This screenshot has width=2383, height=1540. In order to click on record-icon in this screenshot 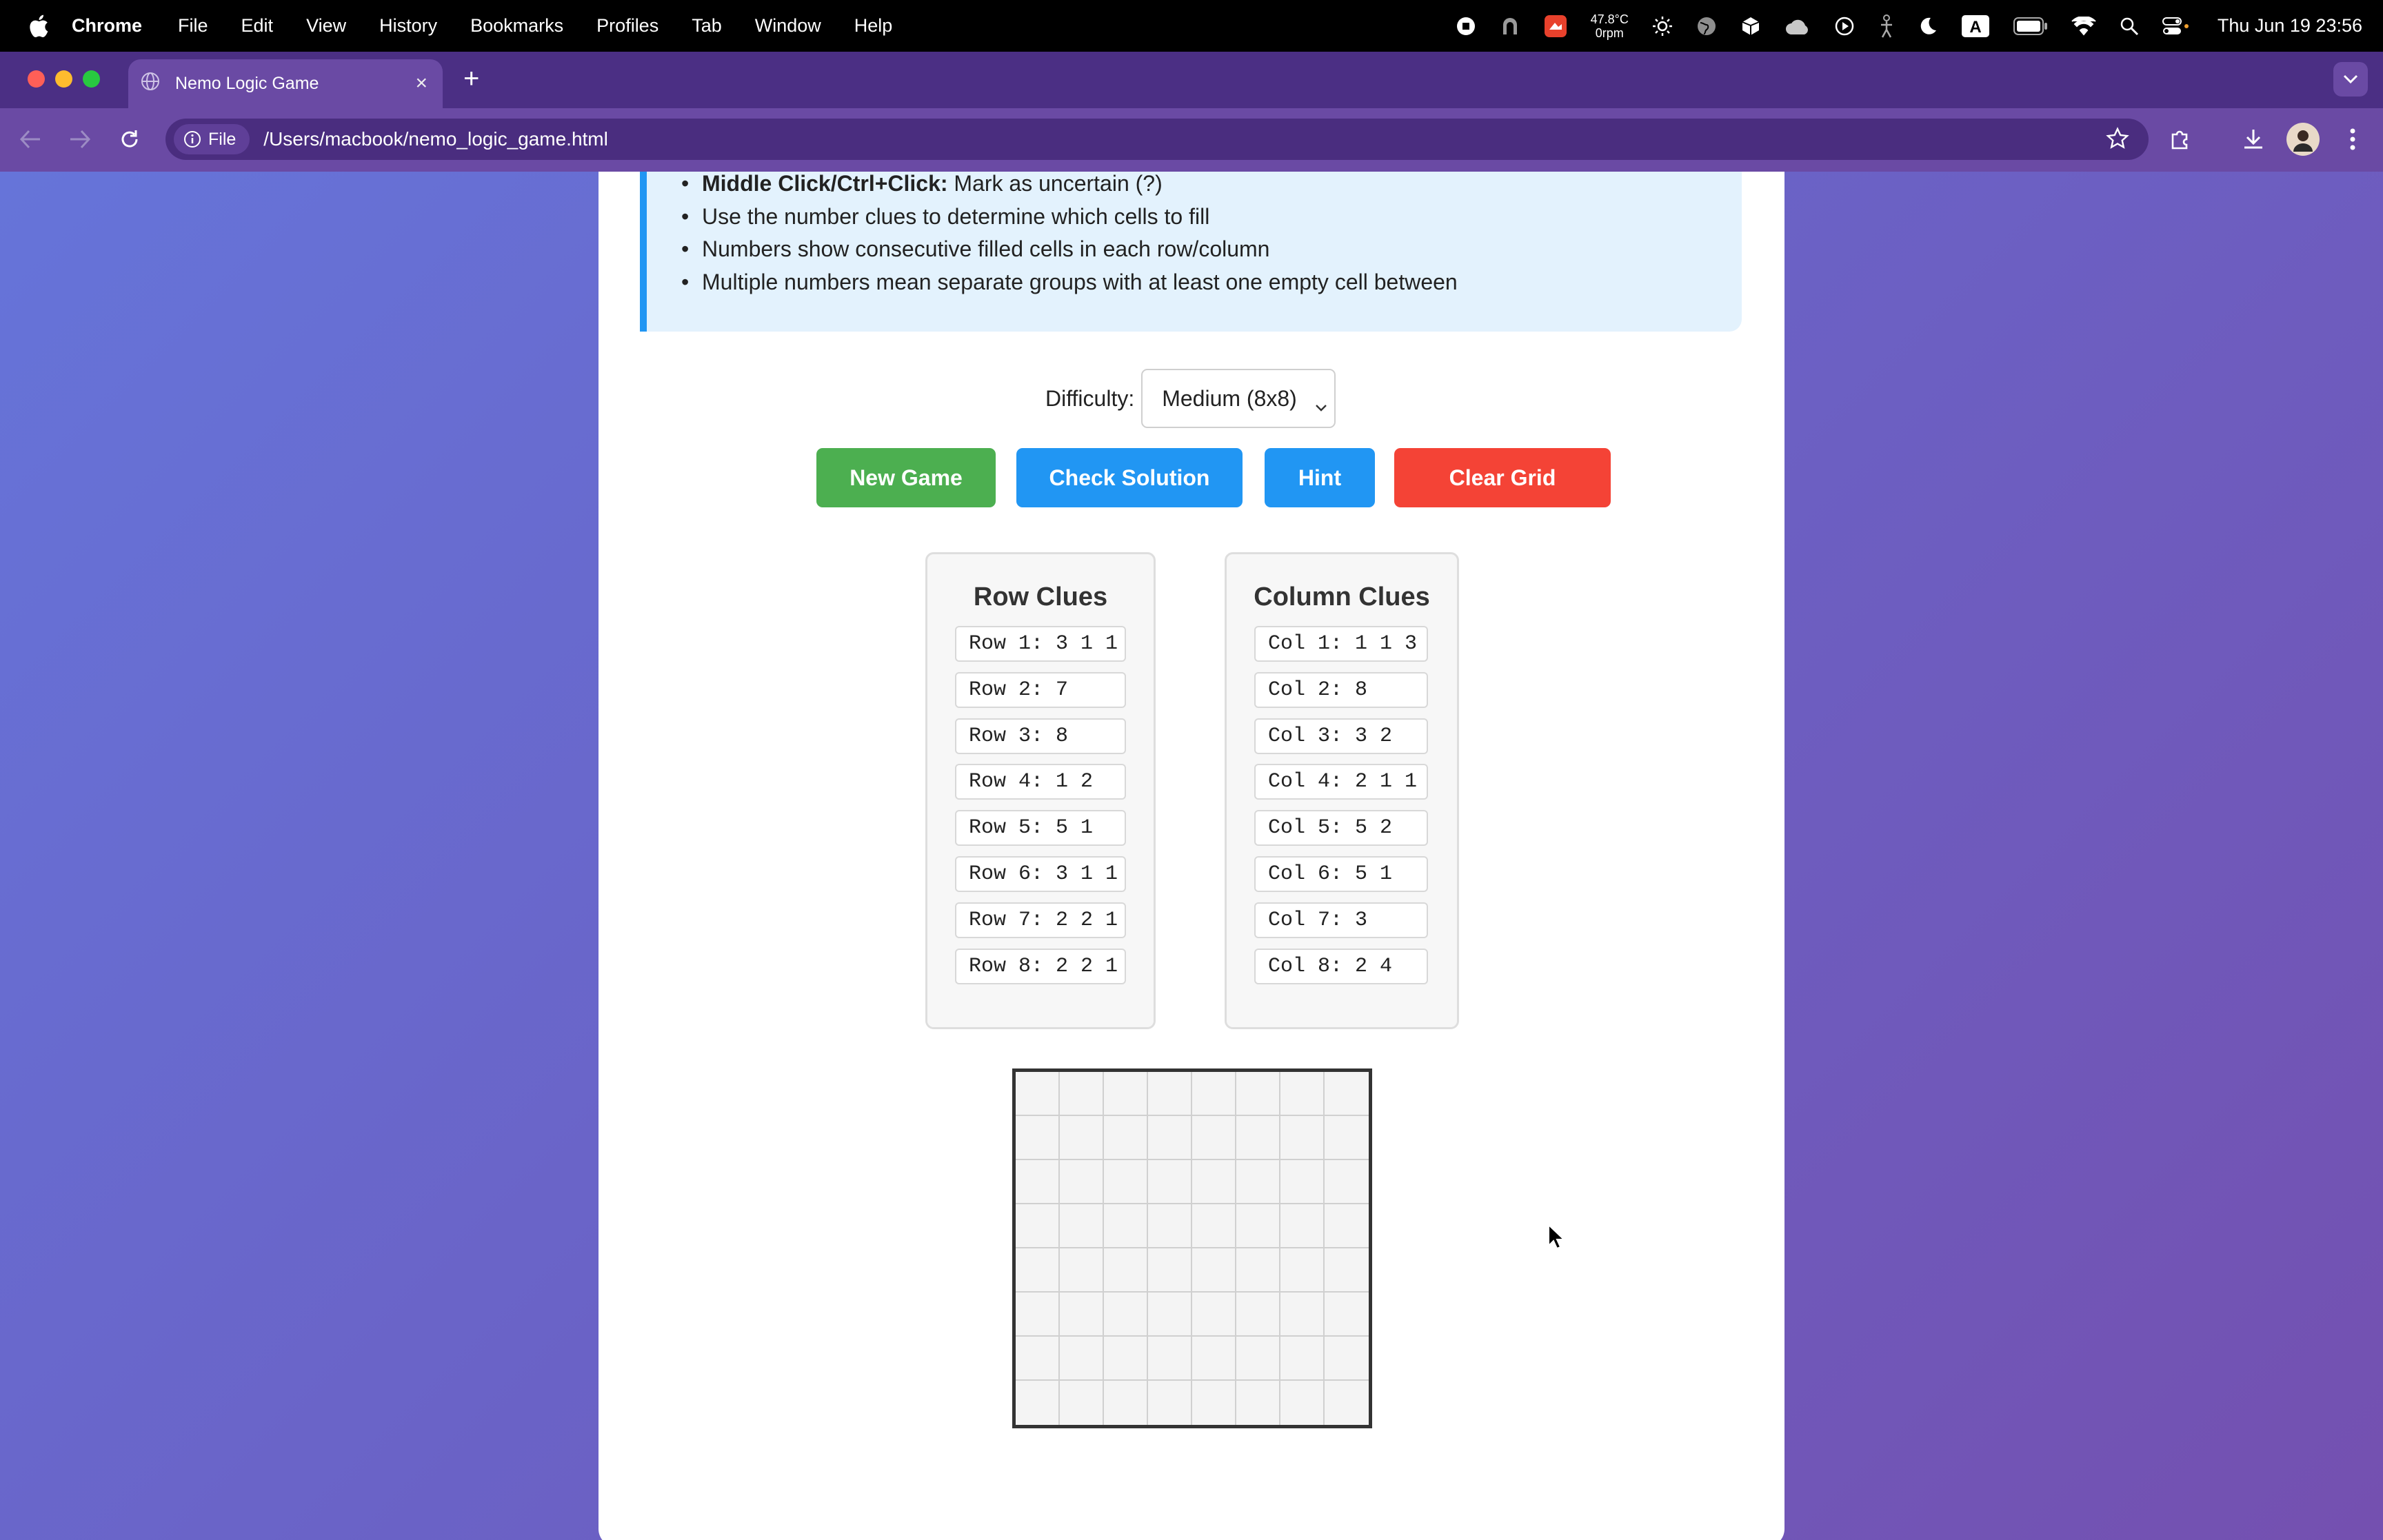, I will do `click(1466, 27)`.